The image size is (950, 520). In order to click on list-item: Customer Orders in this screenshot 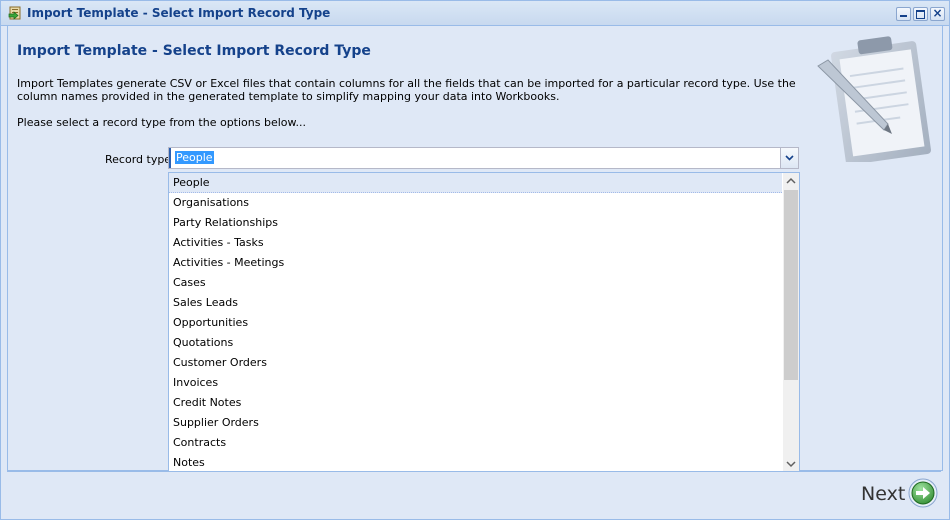, I will do `click(475, 363)`.